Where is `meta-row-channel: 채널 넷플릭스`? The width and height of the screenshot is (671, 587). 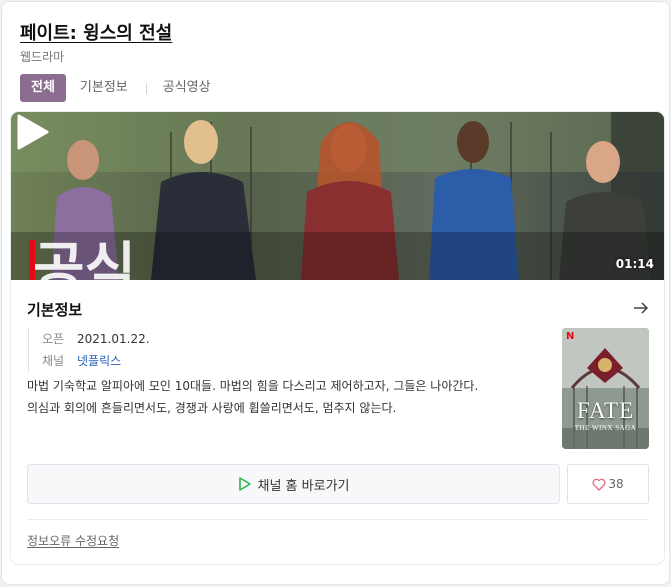 meta-row-channel: 채널 넷플릭스 is located at coordinates (96, 361).